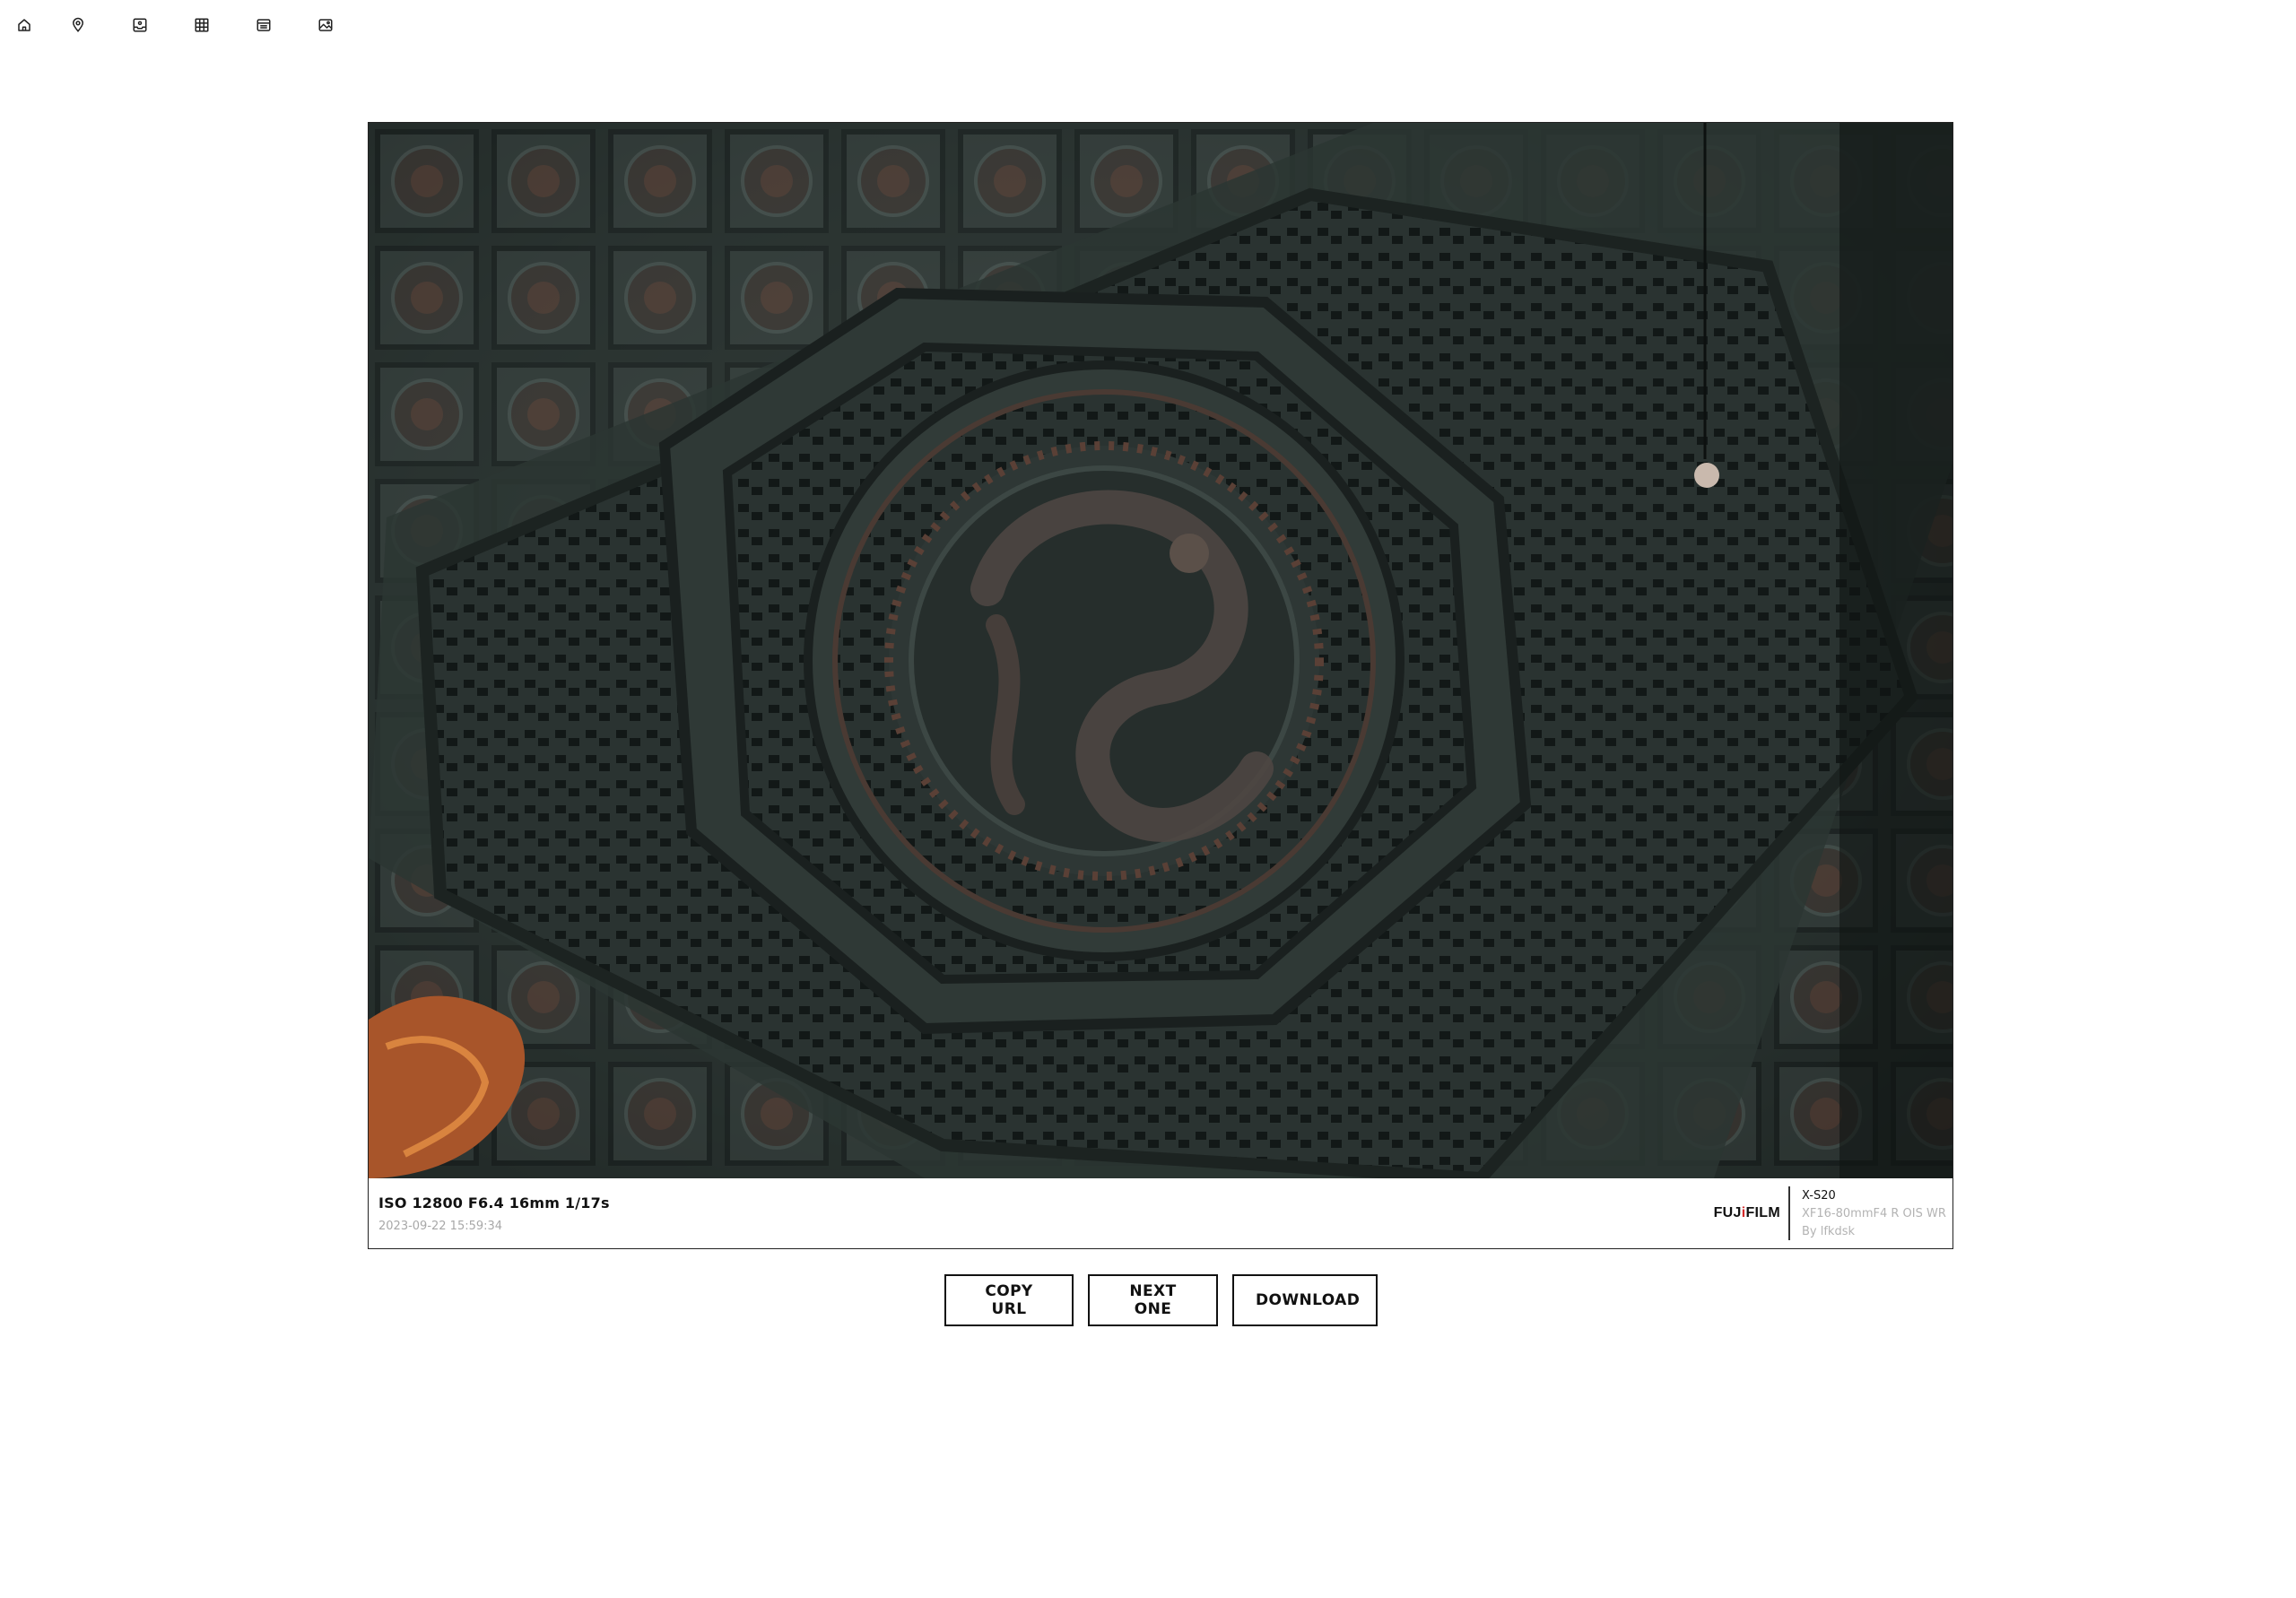 Image resolution: width=2296 pixels, height=1598 pixels. I want to click on inbox-button, so click(139, 25).